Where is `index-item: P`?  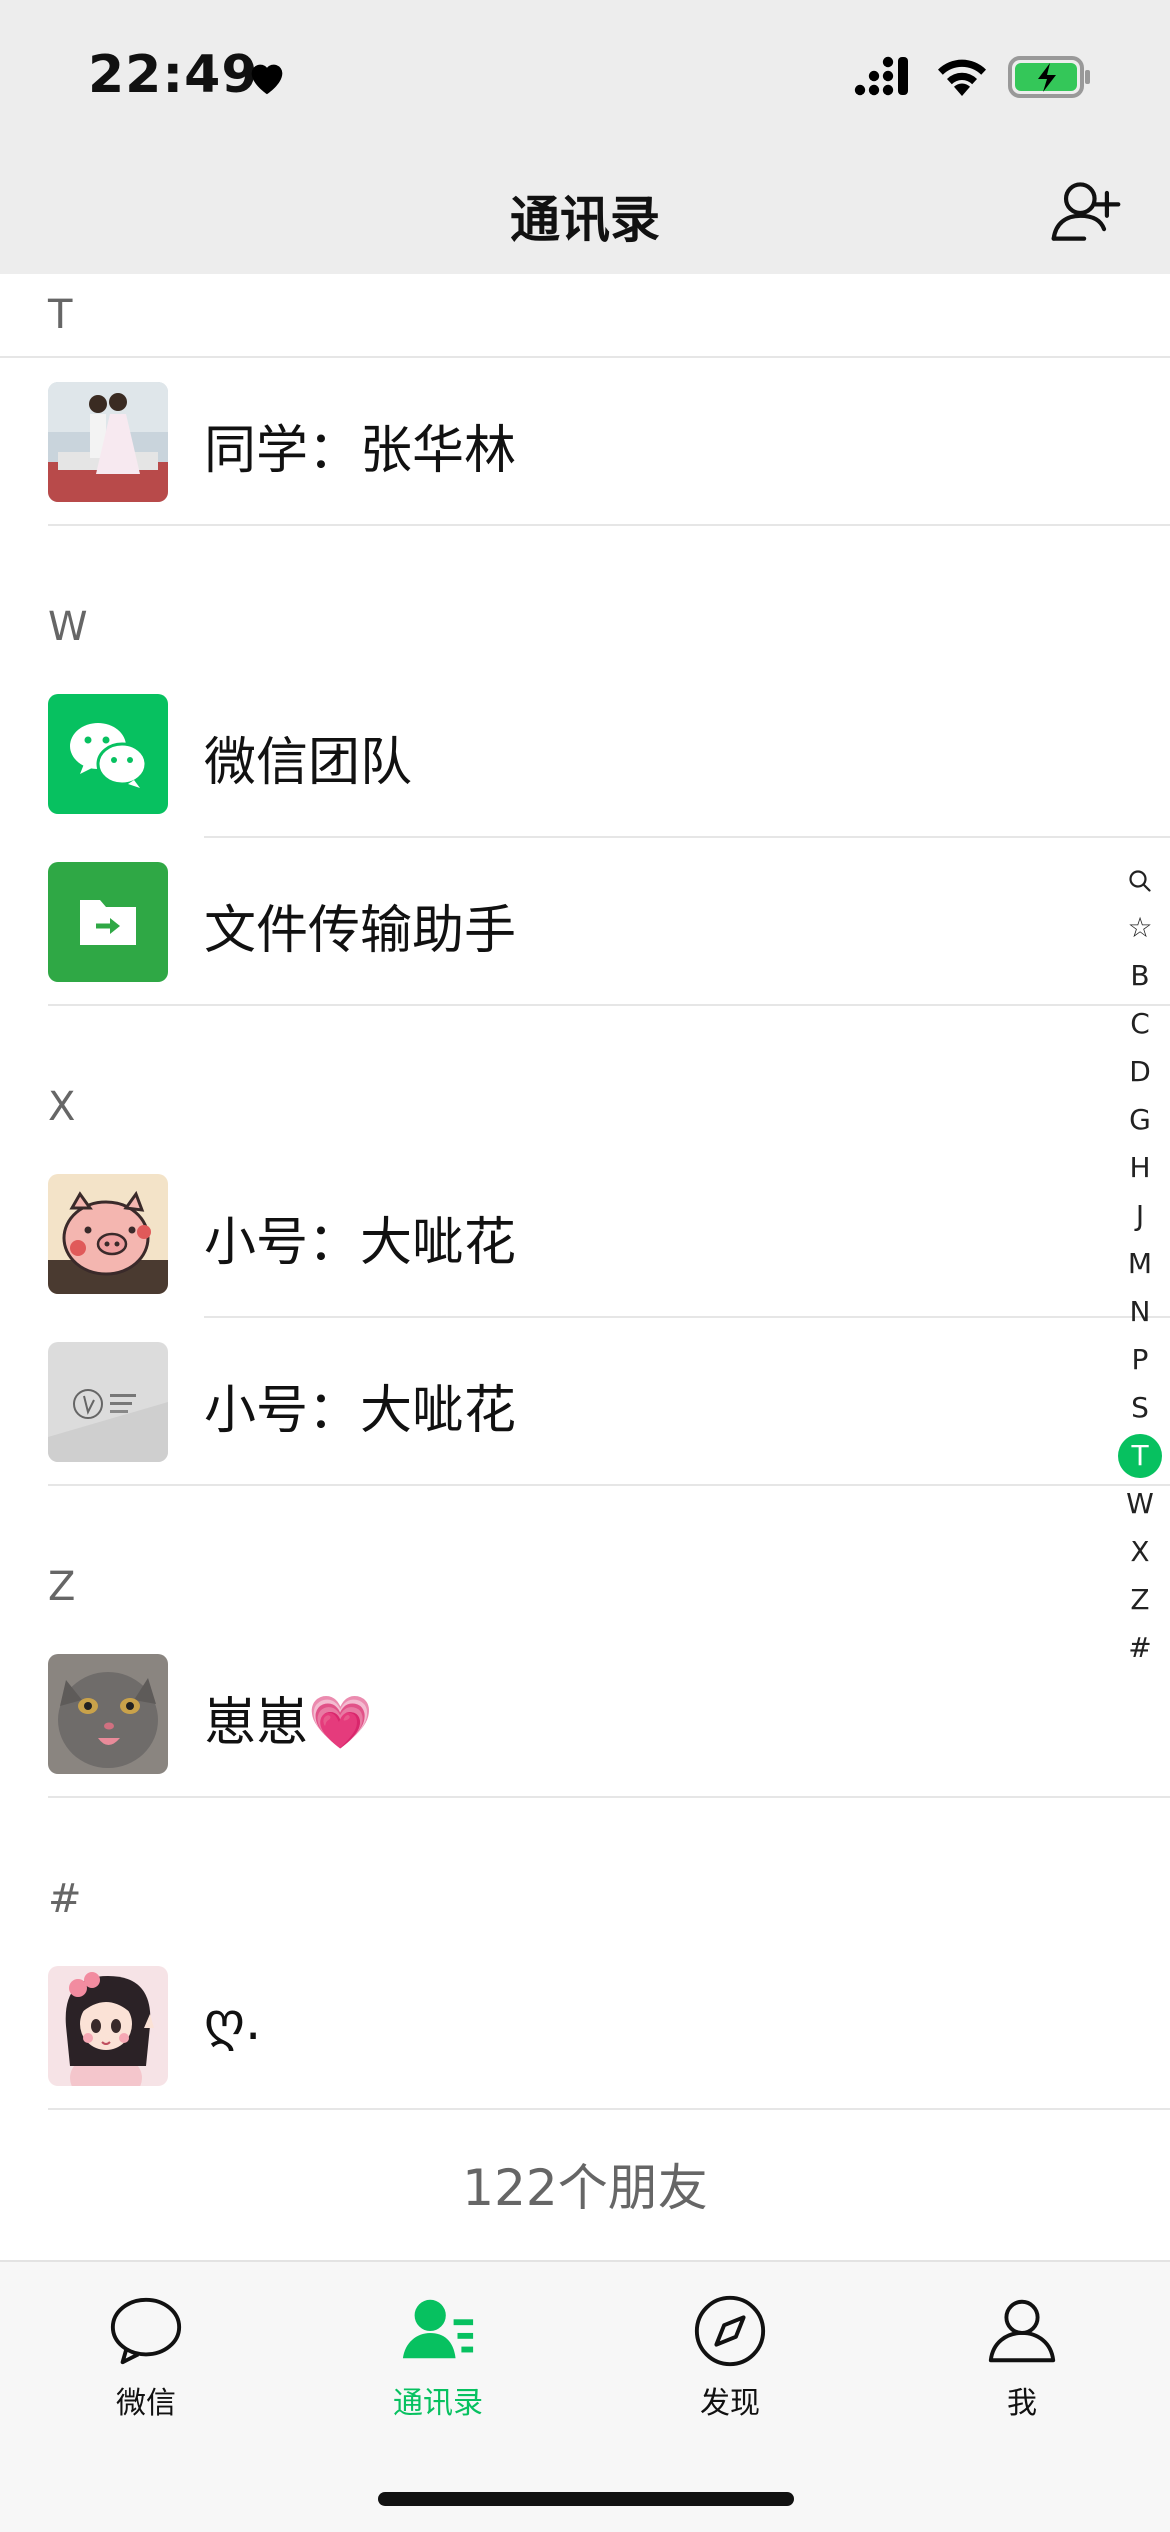
index-item: P is located at coordinates (1140, 1360).